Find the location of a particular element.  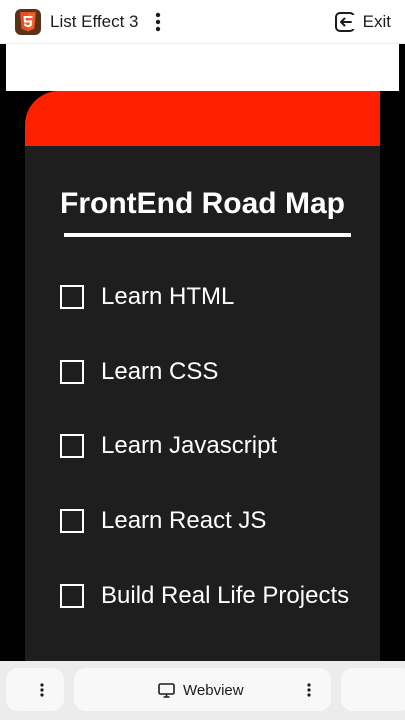

exit-button: Exit is located at coordinates (362, 22).